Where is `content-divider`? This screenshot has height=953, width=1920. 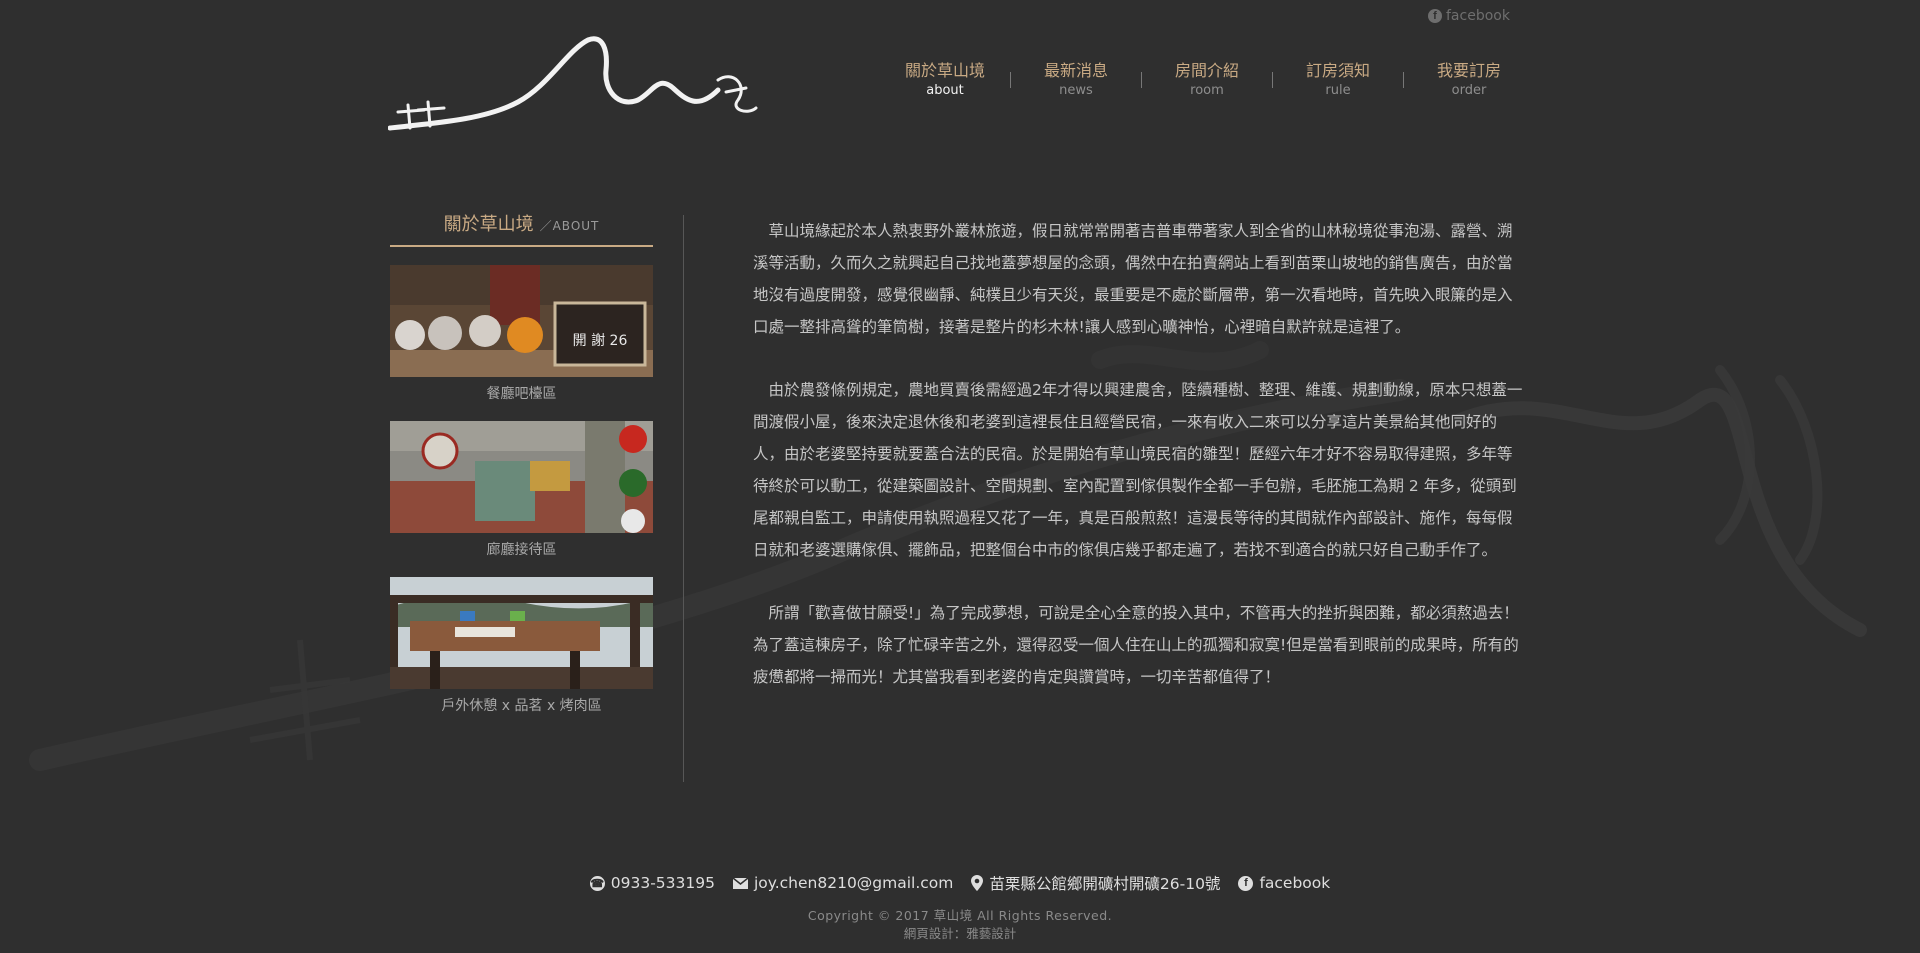
content-divider is located at coordinates (683, 498).